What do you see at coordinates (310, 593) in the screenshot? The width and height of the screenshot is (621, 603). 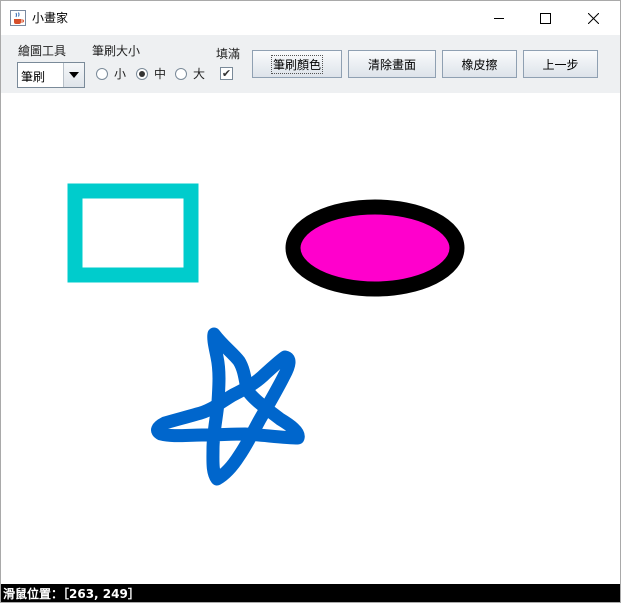 I see `status-bar: 滑鼠位置：［263, 249］` at bounding box center [310, 593].